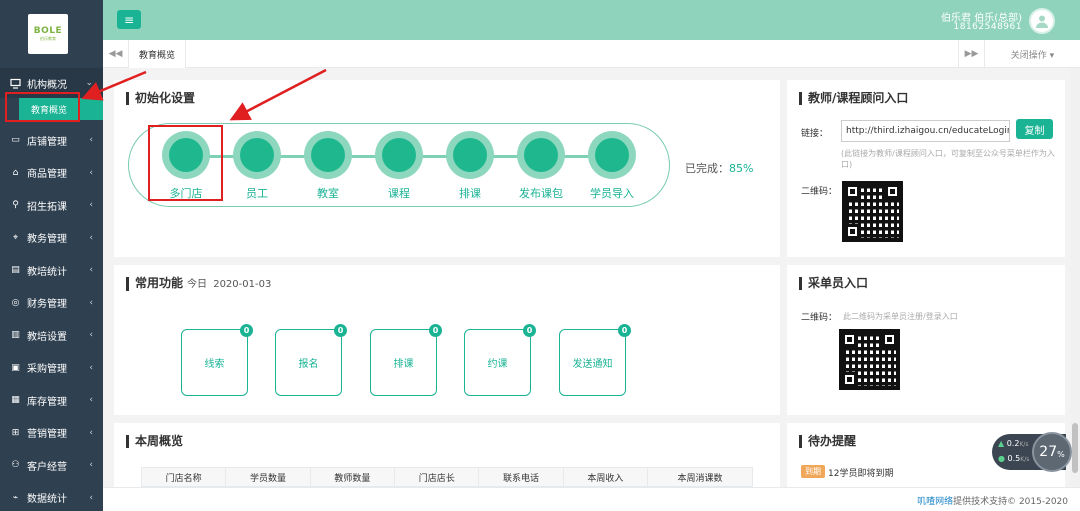 The width and height of the screenshot is (1080, 511). Describe the element at coordinates (204, 94) in the screenshot. I see `annotation-arrows` at that location.